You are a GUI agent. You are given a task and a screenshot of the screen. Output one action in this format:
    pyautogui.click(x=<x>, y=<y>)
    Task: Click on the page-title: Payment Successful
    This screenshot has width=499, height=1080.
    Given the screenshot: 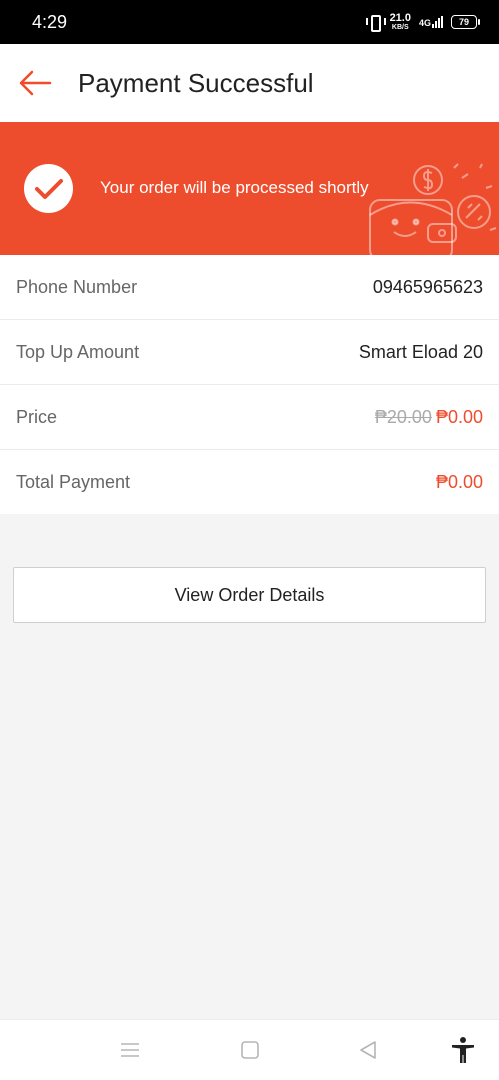 What is the action you would take?
    pyautogui.click(x=196, y=82)
    